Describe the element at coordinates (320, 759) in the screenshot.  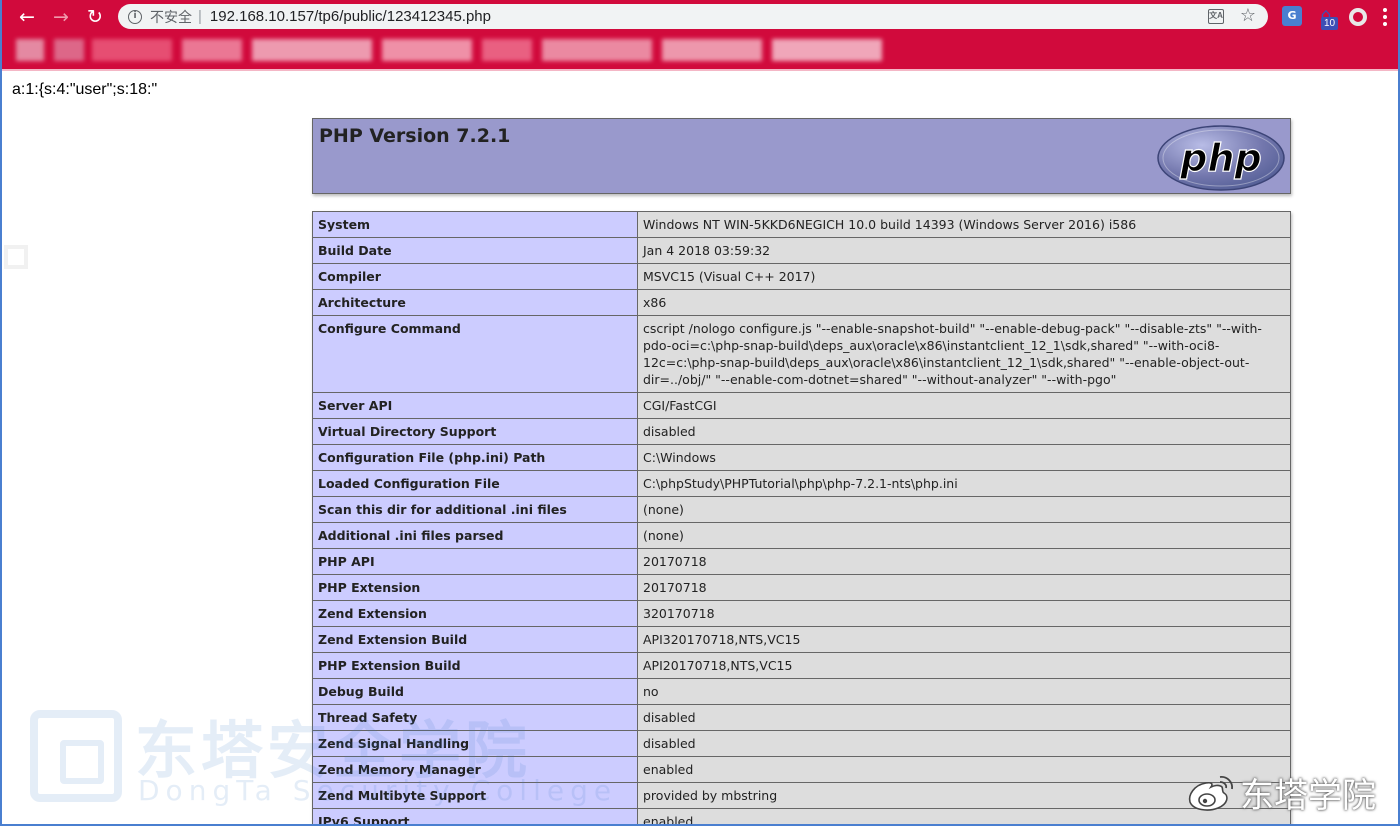
I see `watermark-logo: 东塔安全学院 DongTa Security College` at that location.